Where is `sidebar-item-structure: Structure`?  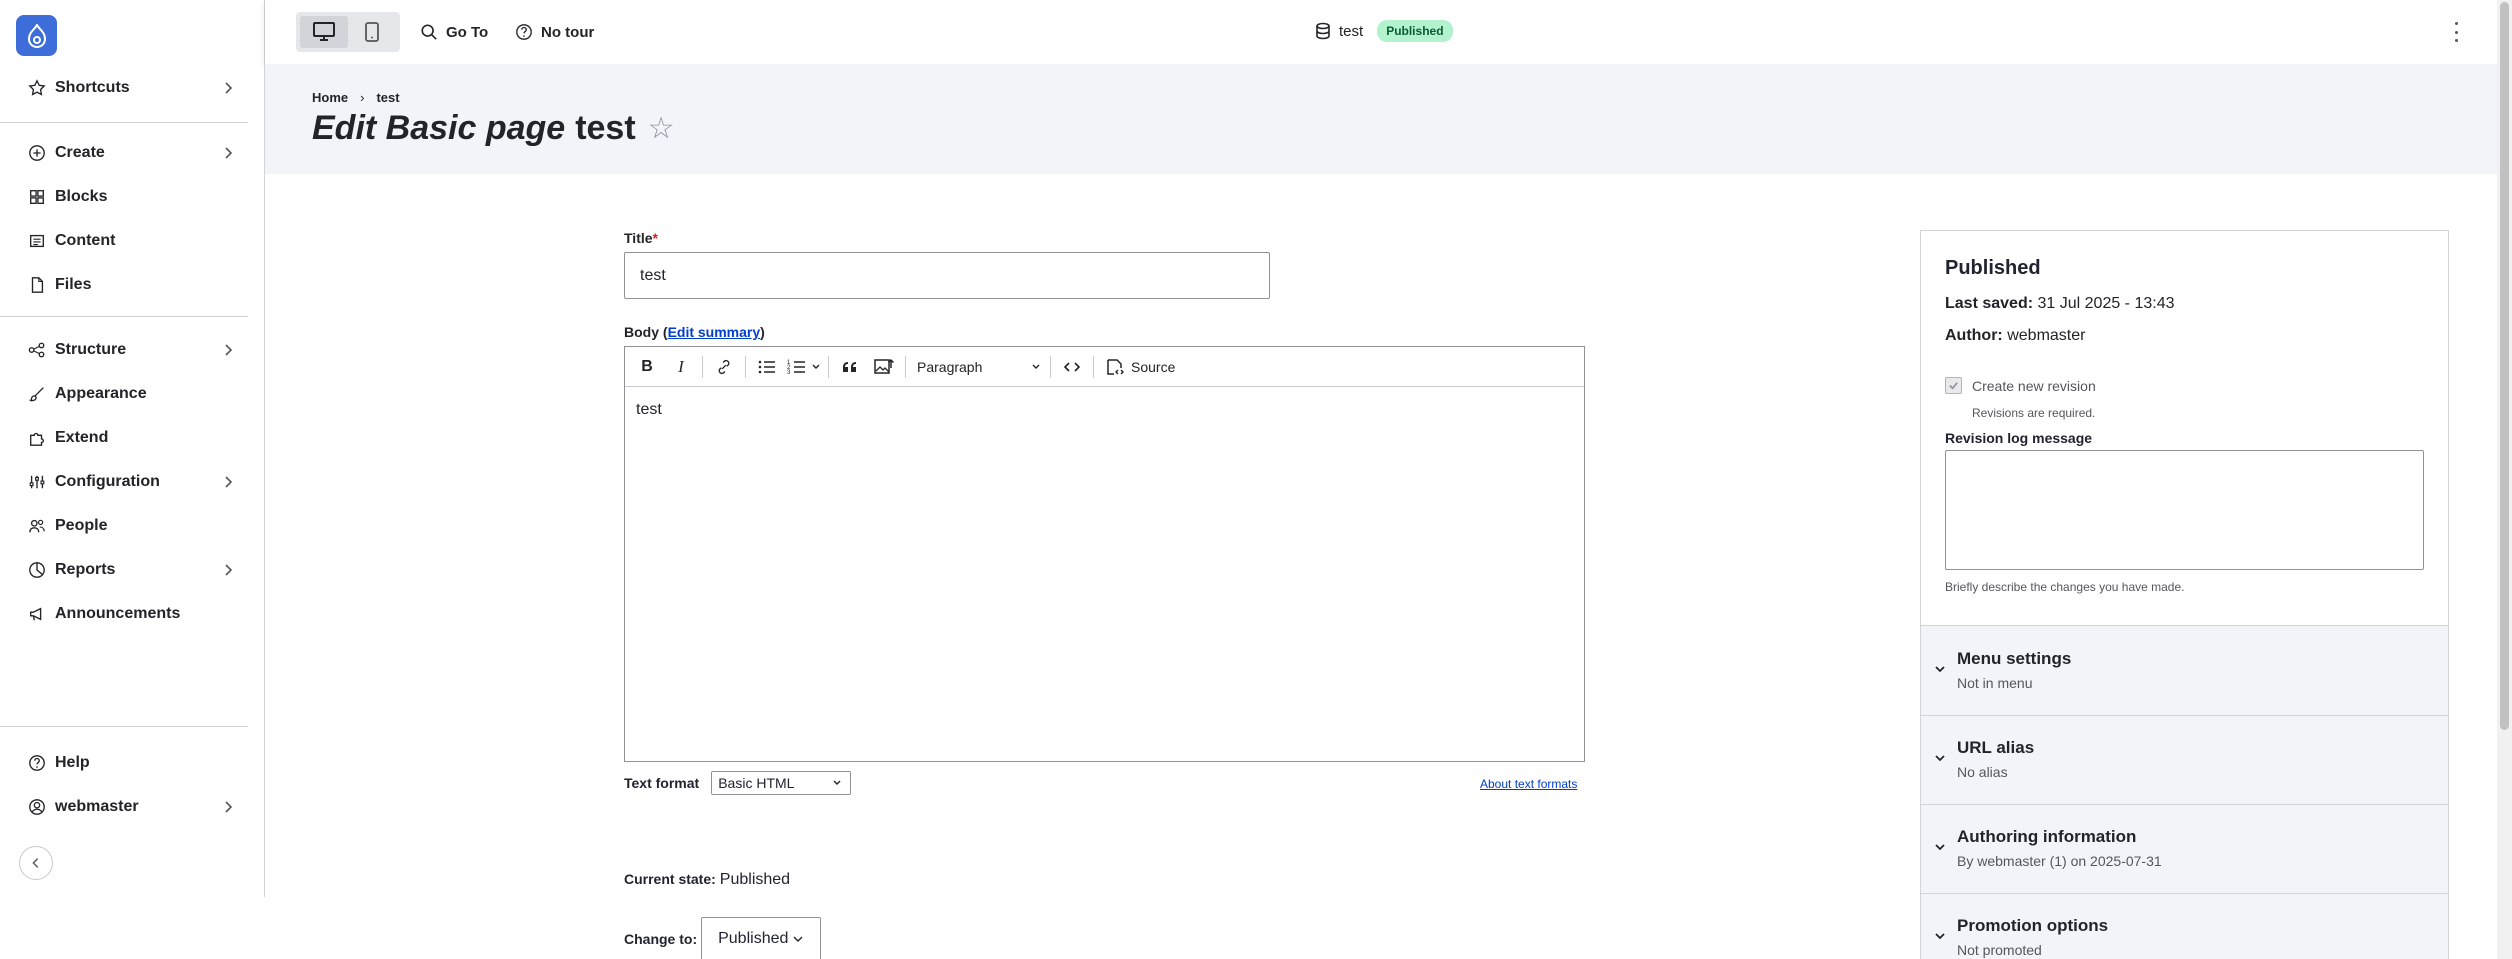
sidebar-item-structure: Structure is located at coordinates (132, 350).